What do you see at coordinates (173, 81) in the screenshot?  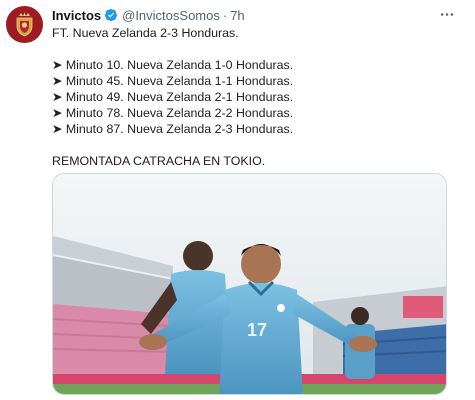 I see `tweet-line: ➤ Minuto 45. Nueva Zelanda 1-1 Honduras.` at bounding box center [173, 81].